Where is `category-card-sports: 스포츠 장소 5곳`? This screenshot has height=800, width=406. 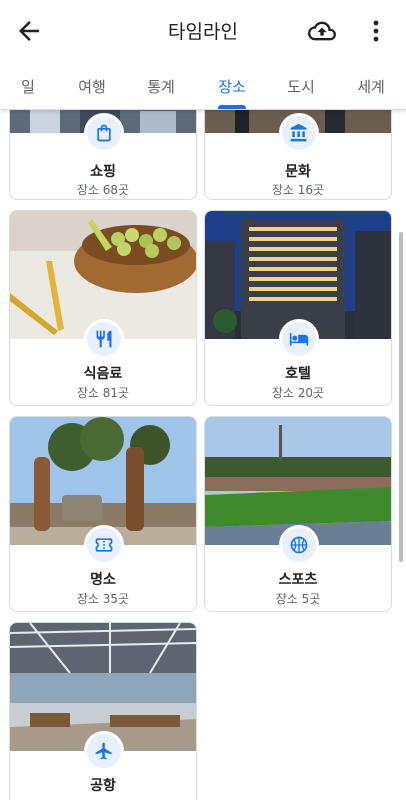
category-card-sports: 스포츠 장소 5곳 is located at coordinates (298, 514).